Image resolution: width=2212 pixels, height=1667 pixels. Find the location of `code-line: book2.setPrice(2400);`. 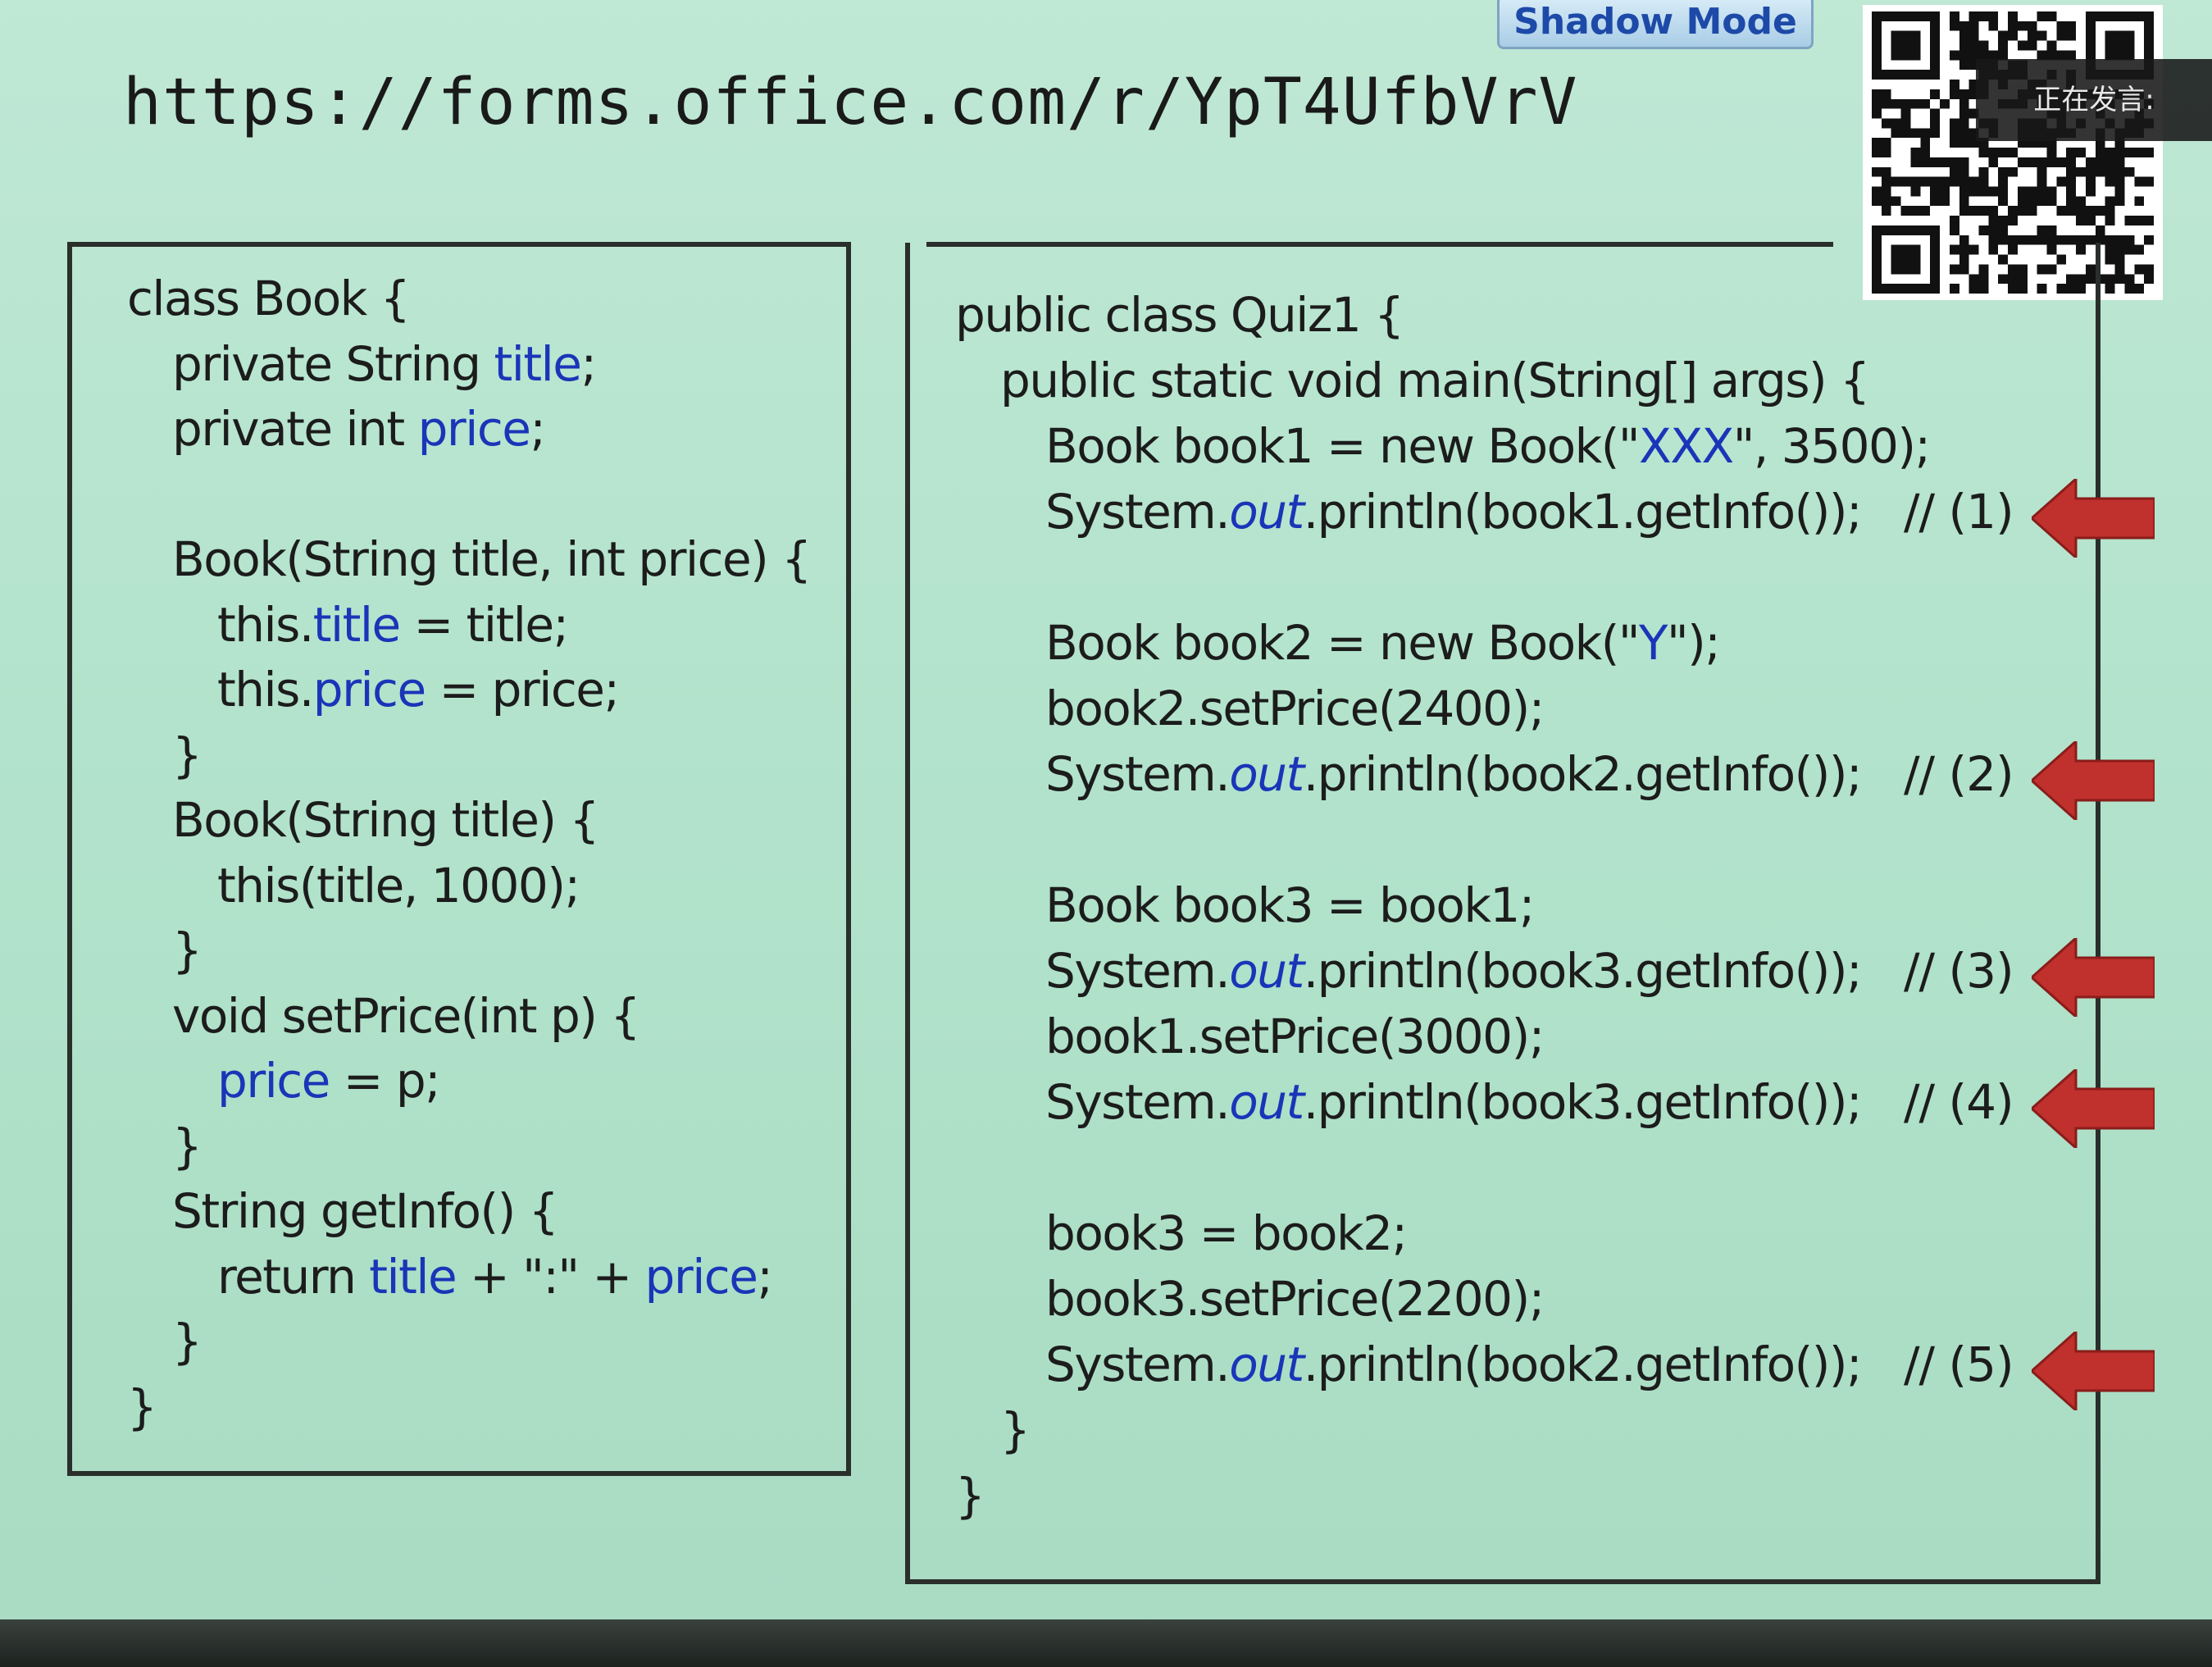

code-line: book2.setPrice(2400); is located at coordinates (1295, 708).